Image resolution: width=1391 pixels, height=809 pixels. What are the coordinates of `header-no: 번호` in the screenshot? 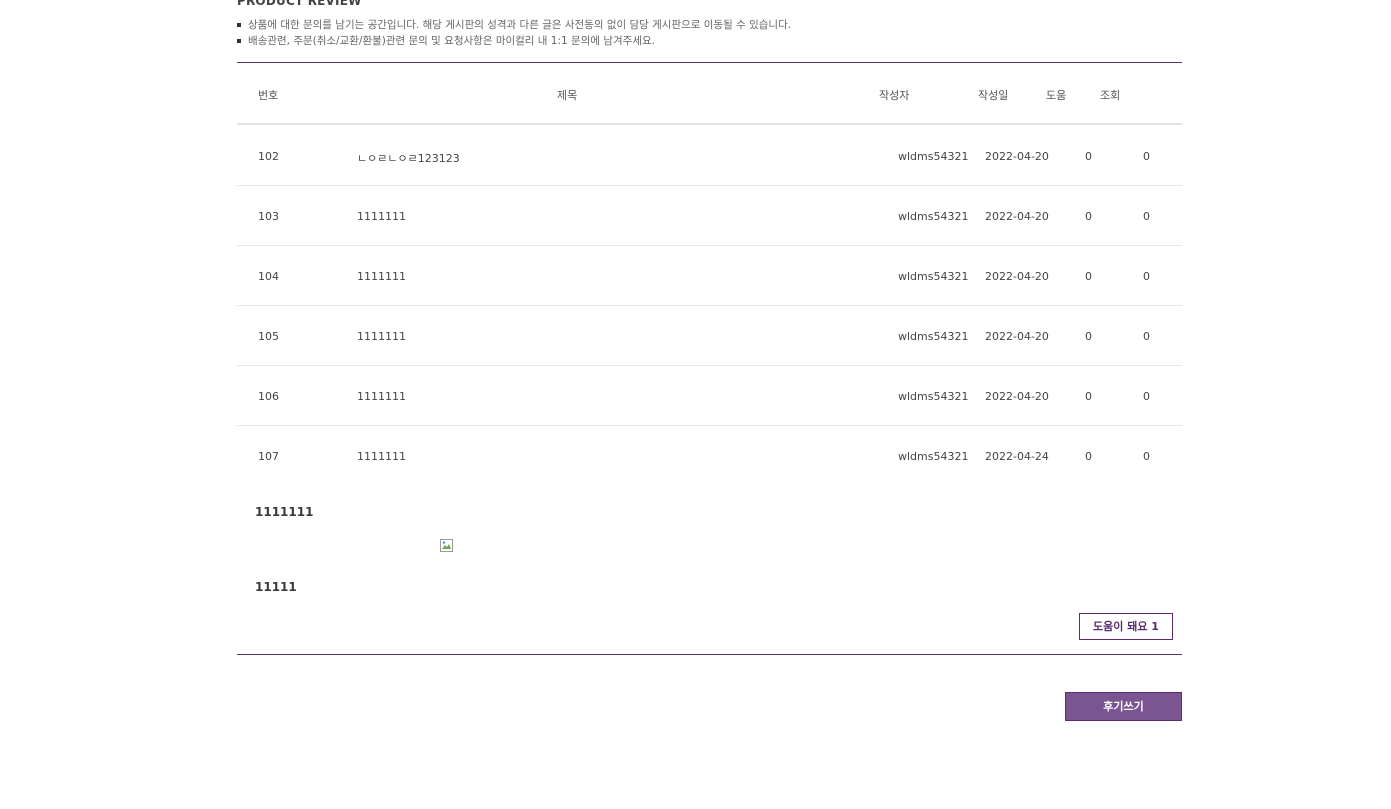 It's located at (268, 95).